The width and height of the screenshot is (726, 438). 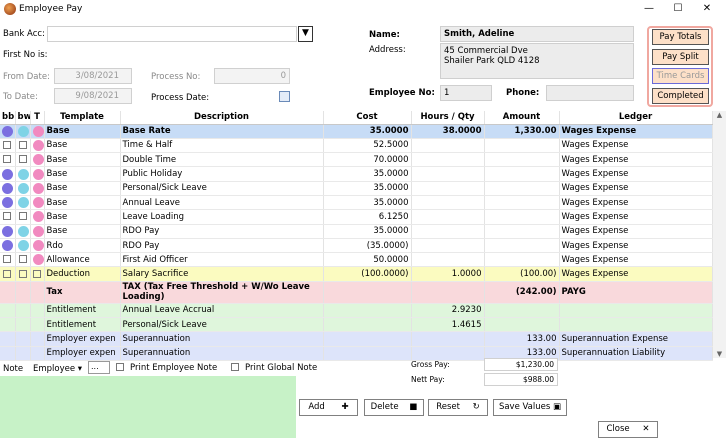 I want to click on add-button: Add ✚, so click(x=328, y=407).